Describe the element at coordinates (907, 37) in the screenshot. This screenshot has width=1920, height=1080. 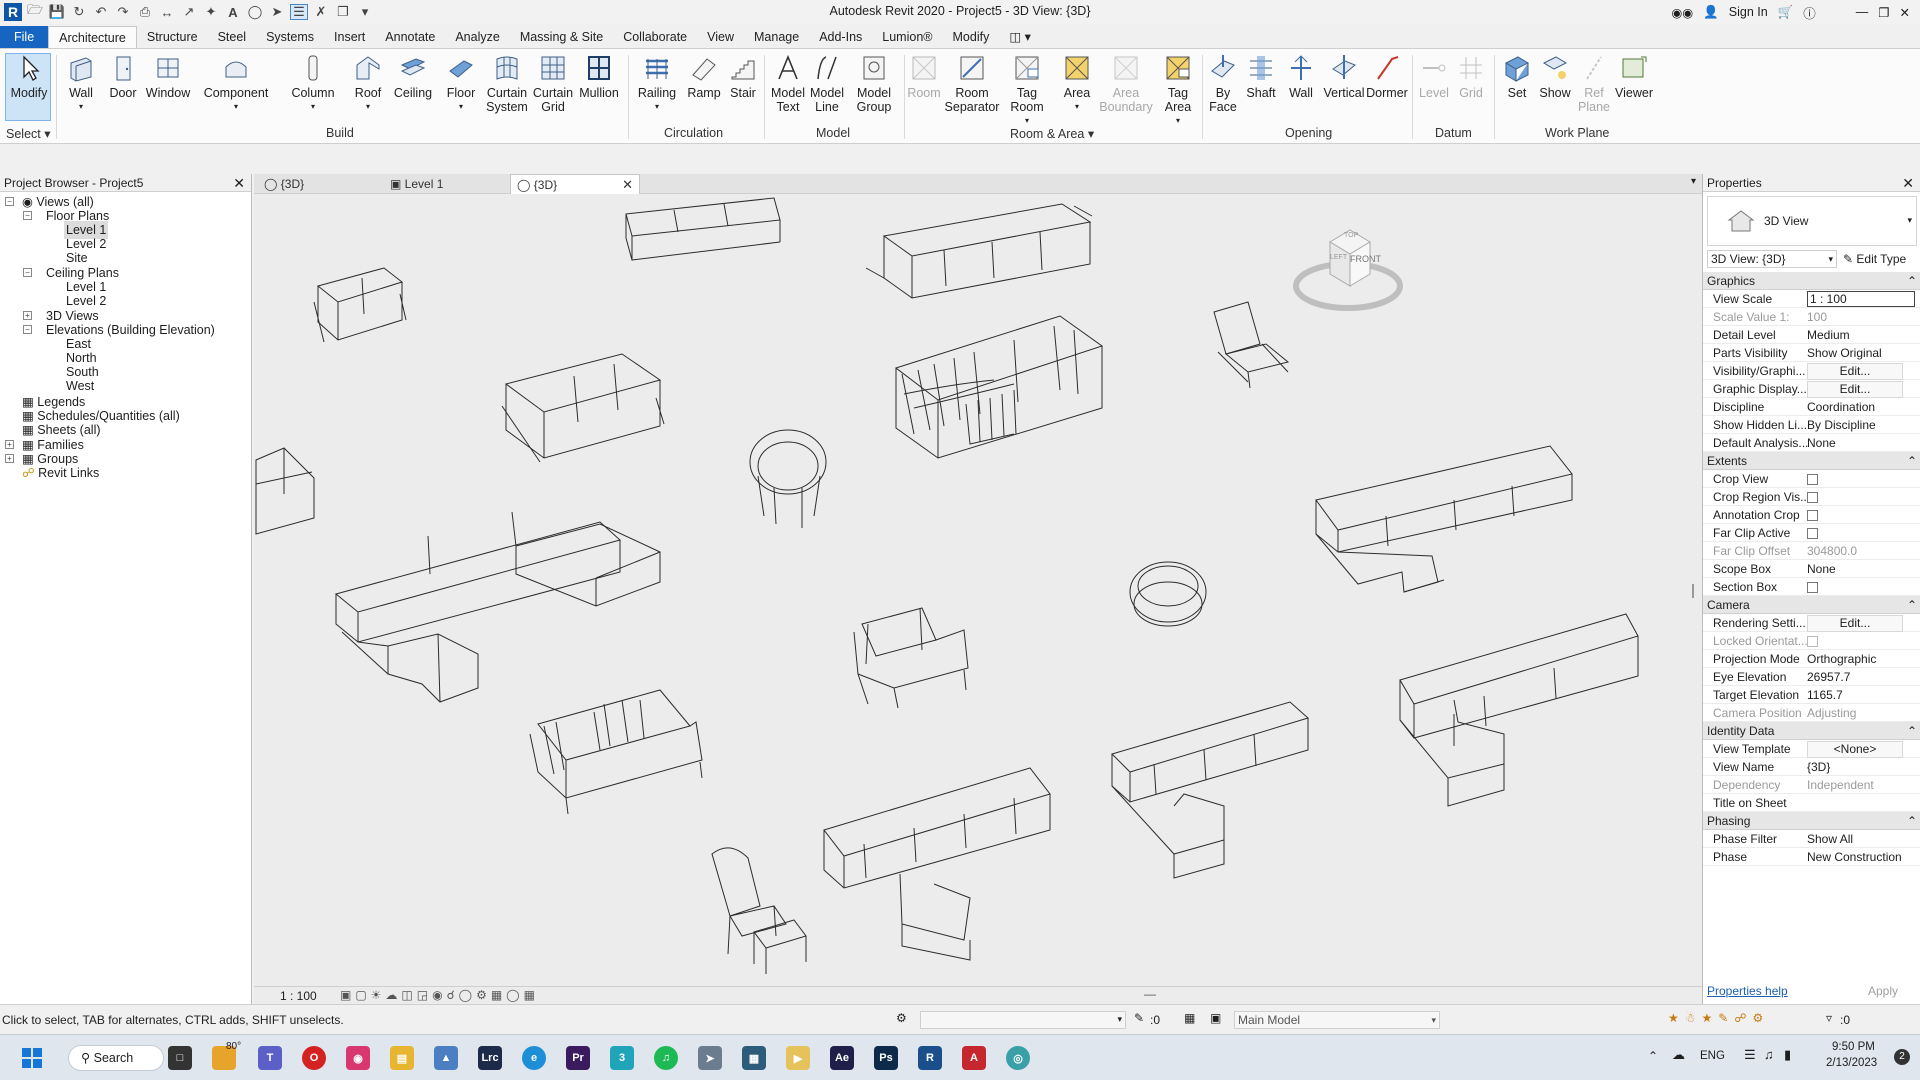
I see `tab-lumion: Lumion®` at that location.